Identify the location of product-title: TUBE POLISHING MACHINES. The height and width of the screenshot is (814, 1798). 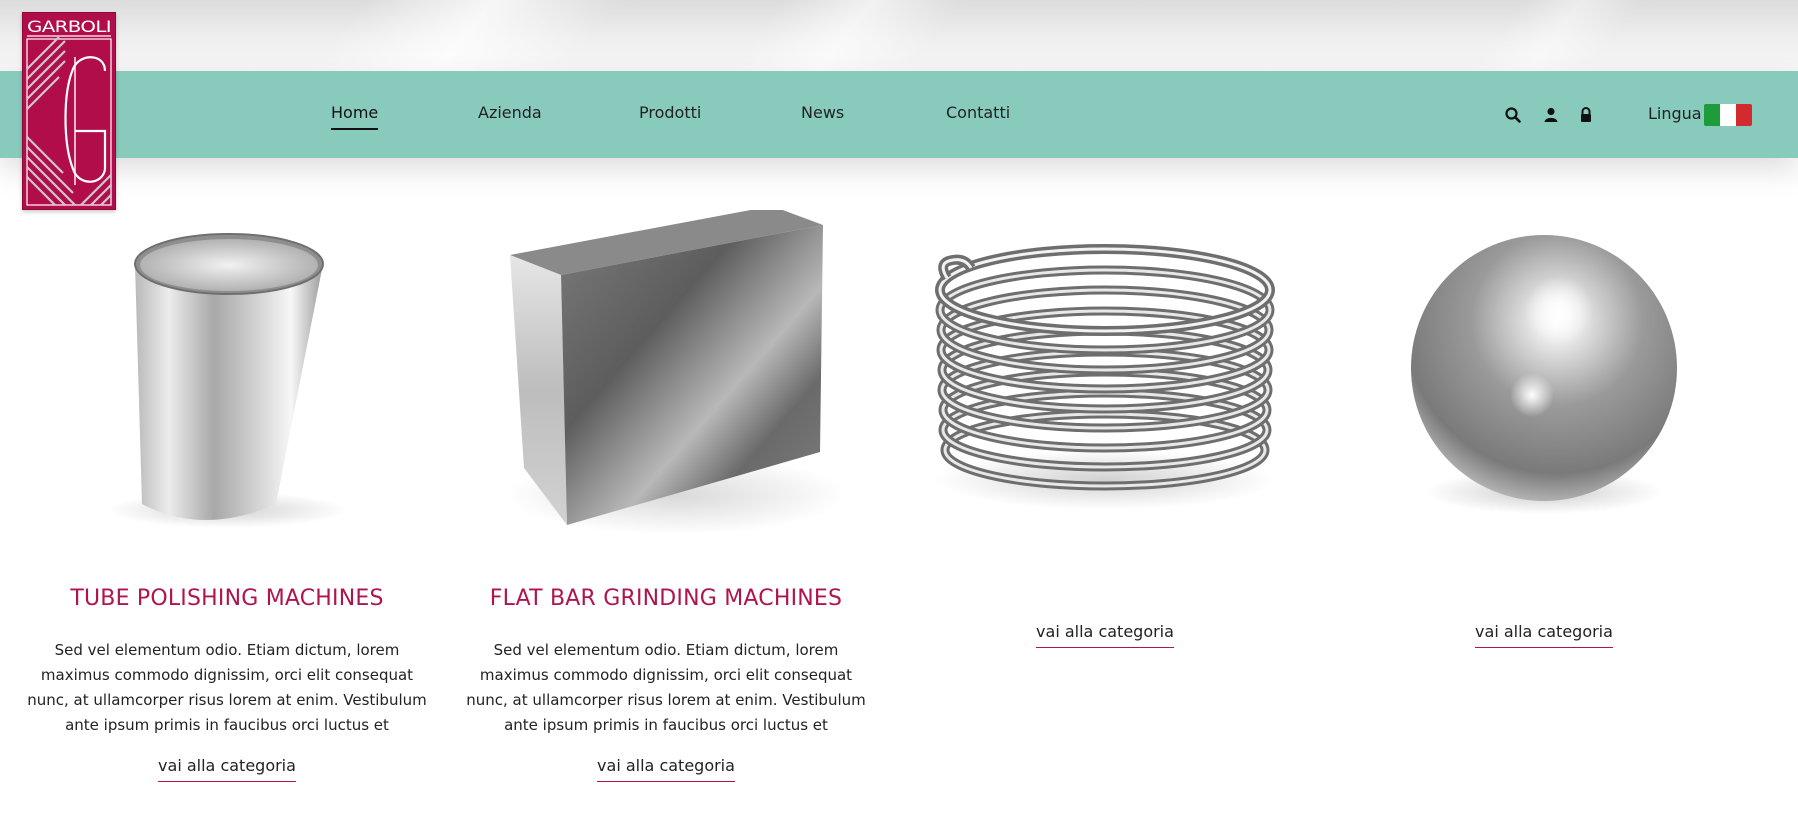
(227, 598).